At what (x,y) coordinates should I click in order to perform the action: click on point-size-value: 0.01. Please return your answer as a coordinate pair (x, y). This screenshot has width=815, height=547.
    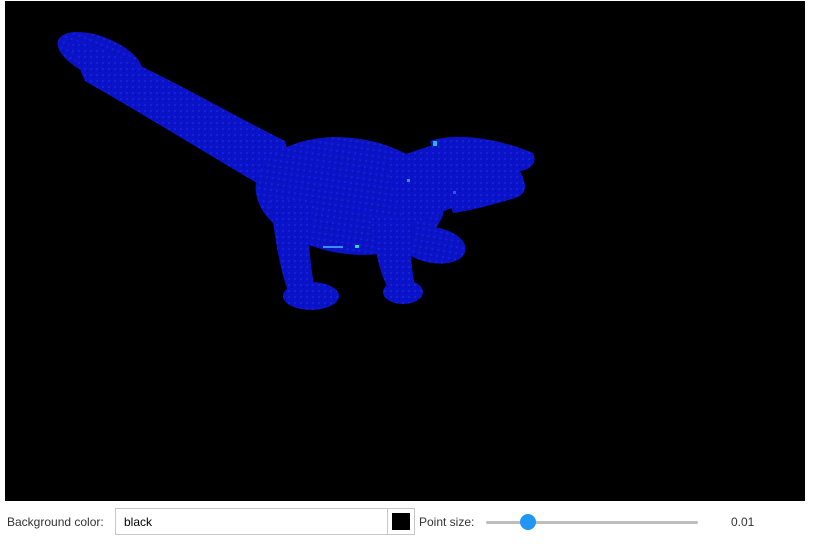
    Looking at the image, I should click on (743, 522).